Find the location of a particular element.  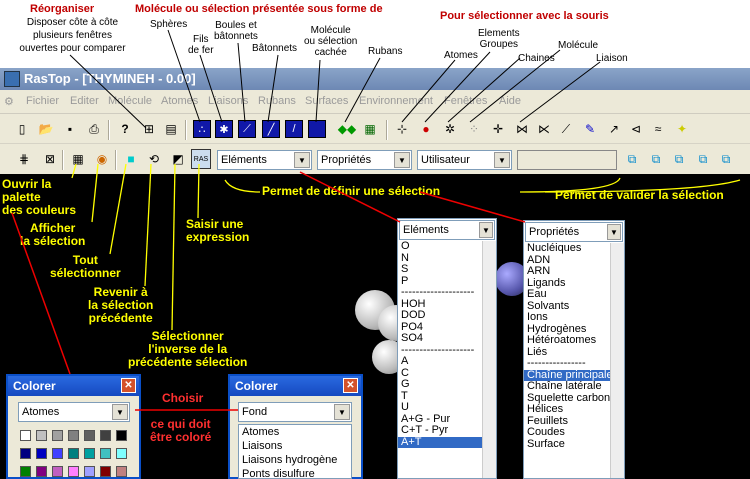

pick-group-icon: ✲ is located at coordinates (450, 129).